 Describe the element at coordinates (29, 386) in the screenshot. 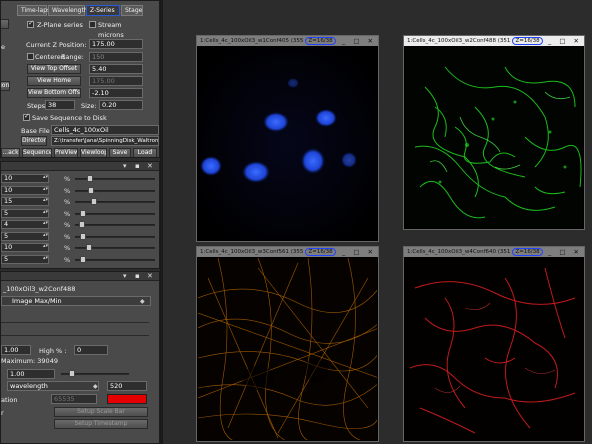

I see `lut-value: wavelength` at that location.